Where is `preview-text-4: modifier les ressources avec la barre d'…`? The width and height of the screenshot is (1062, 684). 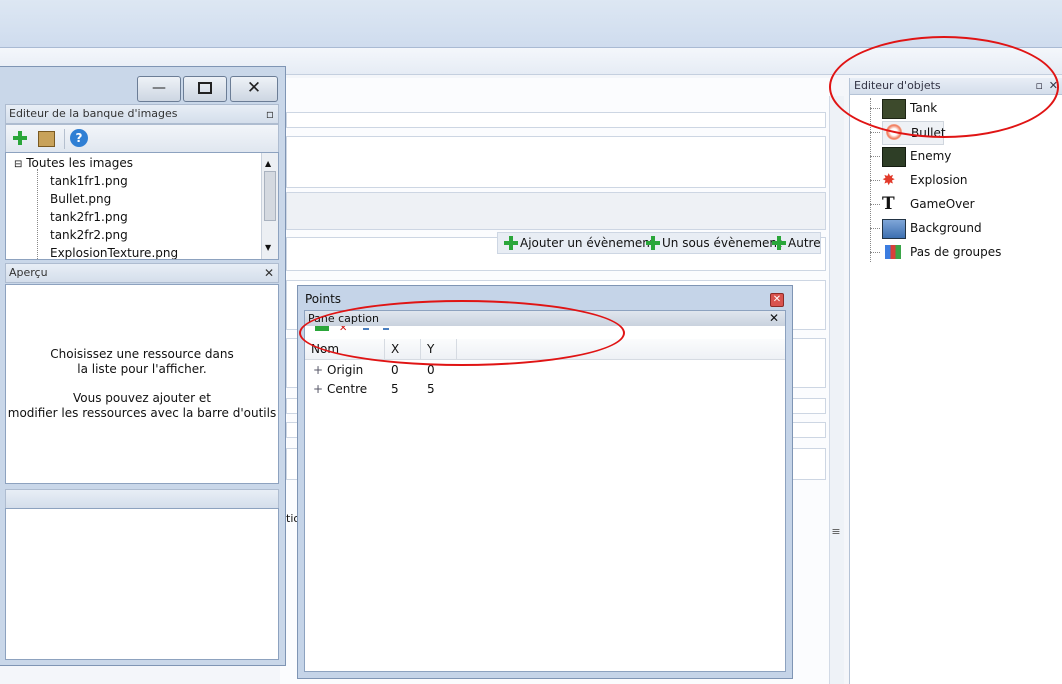 preview-text-4: modifier les ressources avec la barre d'… is located at coordinates (142, 413).